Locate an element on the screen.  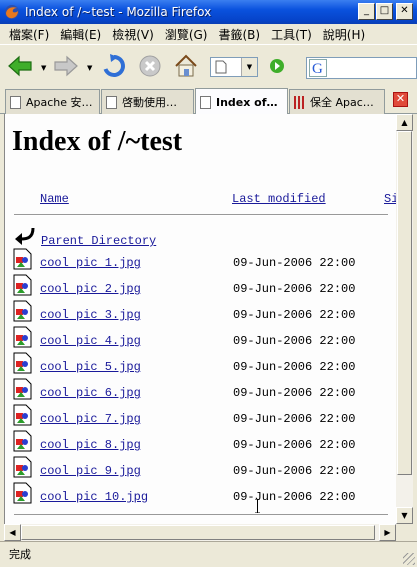
vertical-scrollbar: ▲ ▼ is located at coordinates (404, 319).